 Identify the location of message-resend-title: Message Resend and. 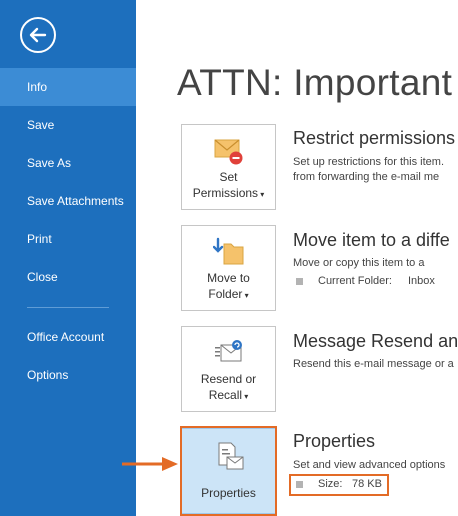
(375, 341).